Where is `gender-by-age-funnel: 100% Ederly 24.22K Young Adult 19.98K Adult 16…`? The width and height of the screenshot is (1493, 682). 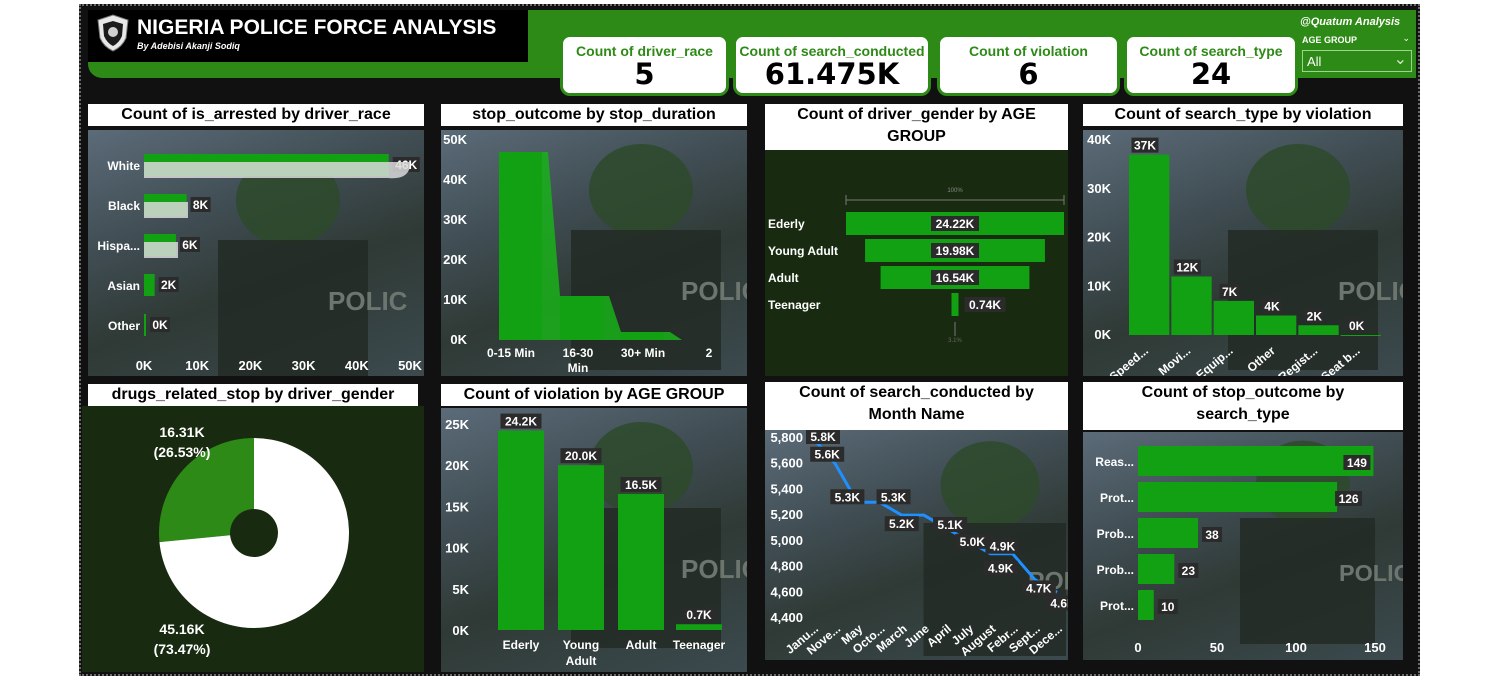
gender-by-age-funnel: 100% Ederly 24.22K Young Adult 19.98K Adult 16… is located at coordinates (916, 266).